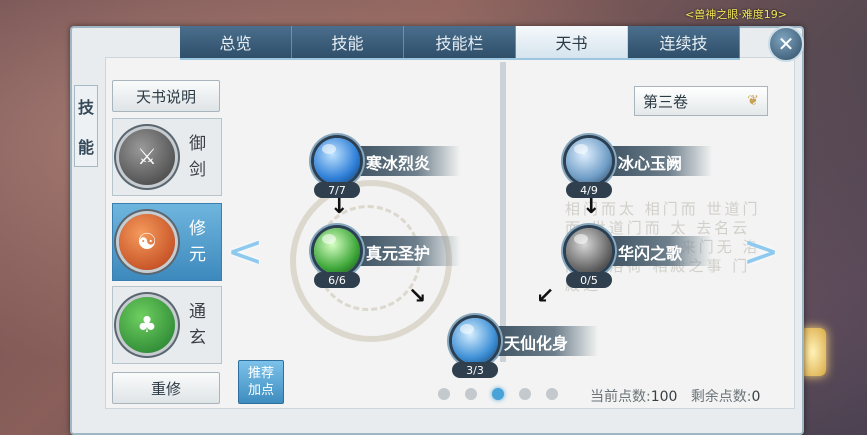 The height and width of the screenshot is (435, 867). What do you see at coordinates (475, 370) in the screenshot?
I see `skill-level: 3/3` at bounding box center [475, 370].